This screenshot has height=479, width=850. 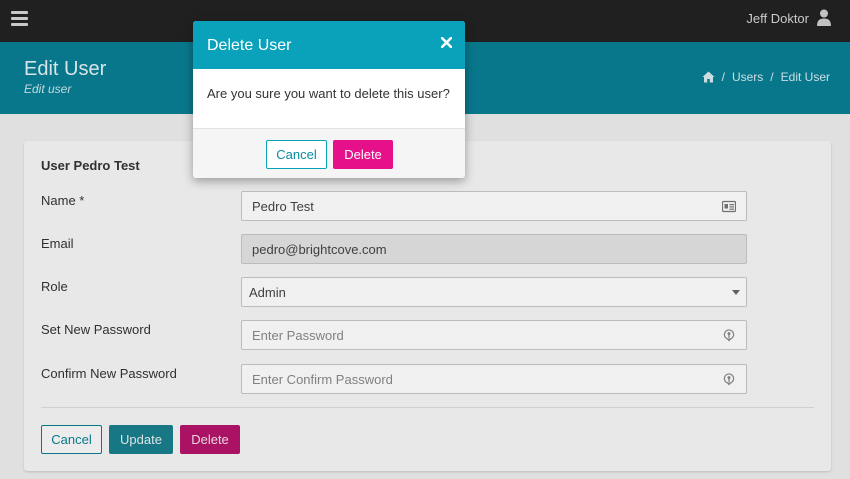 What do you see at coordinates (494, 292) in the screenshot?
I see `role-select: Admin` at bounding box center [494, 292].